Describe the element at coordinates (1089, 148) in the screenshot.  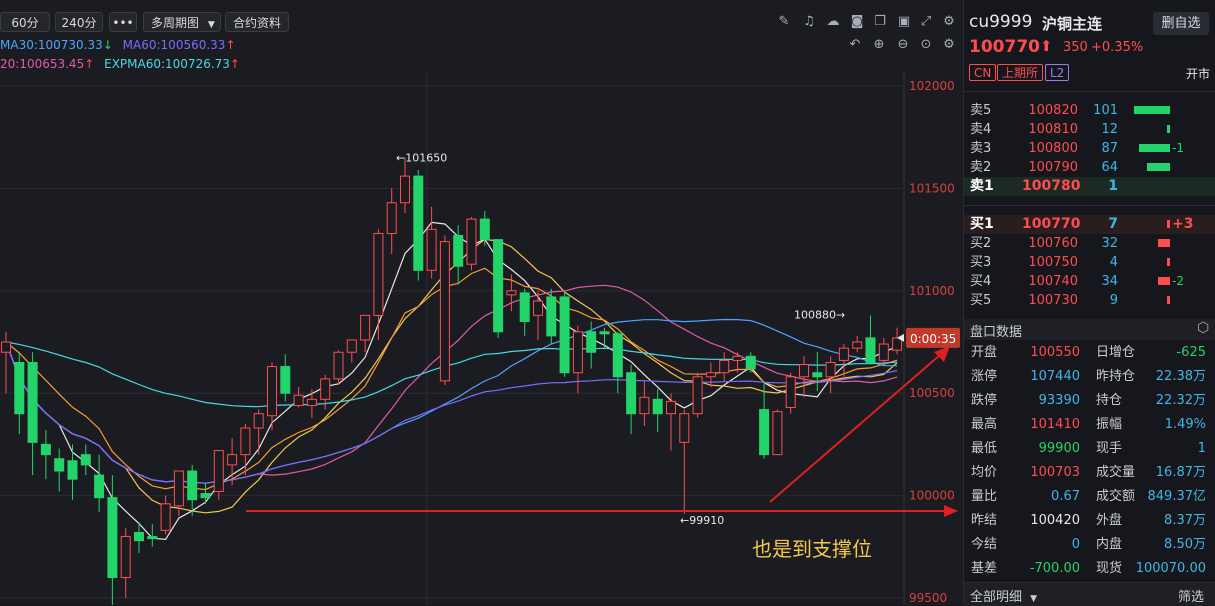
I see `ask-level-3: 卖3 100800 87 -1` at that location.